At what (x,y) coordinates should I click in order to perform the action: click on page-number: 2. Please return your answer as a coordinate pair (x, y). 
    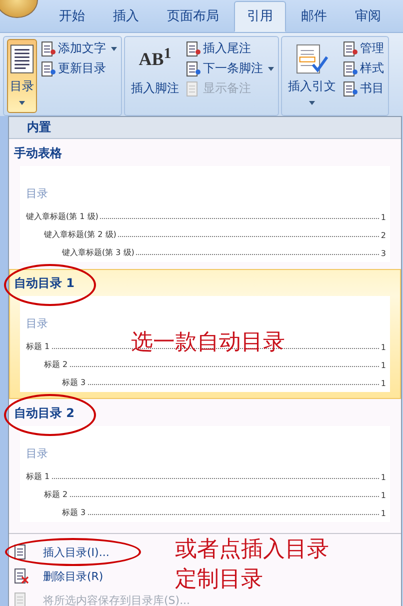
    Looking at the image, I should click on (383, 235).